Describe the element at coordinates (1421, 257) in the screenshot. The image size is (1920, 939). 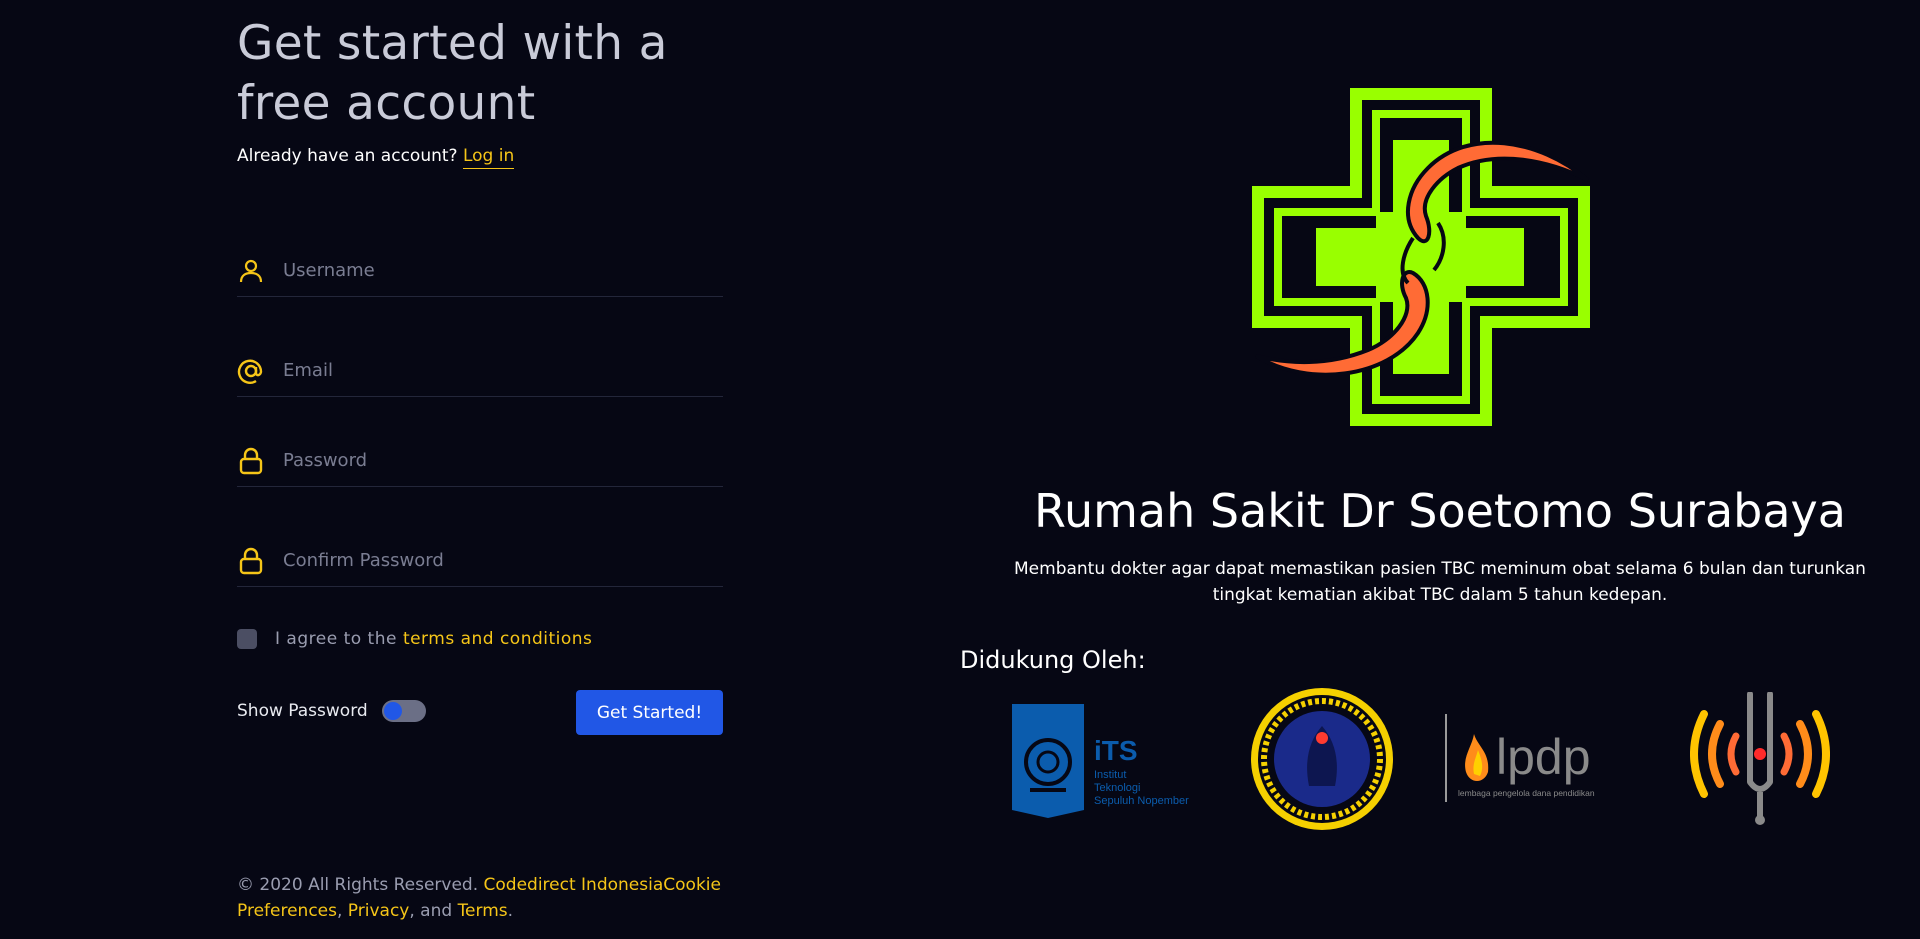
I see `hospital-logo` at that location.